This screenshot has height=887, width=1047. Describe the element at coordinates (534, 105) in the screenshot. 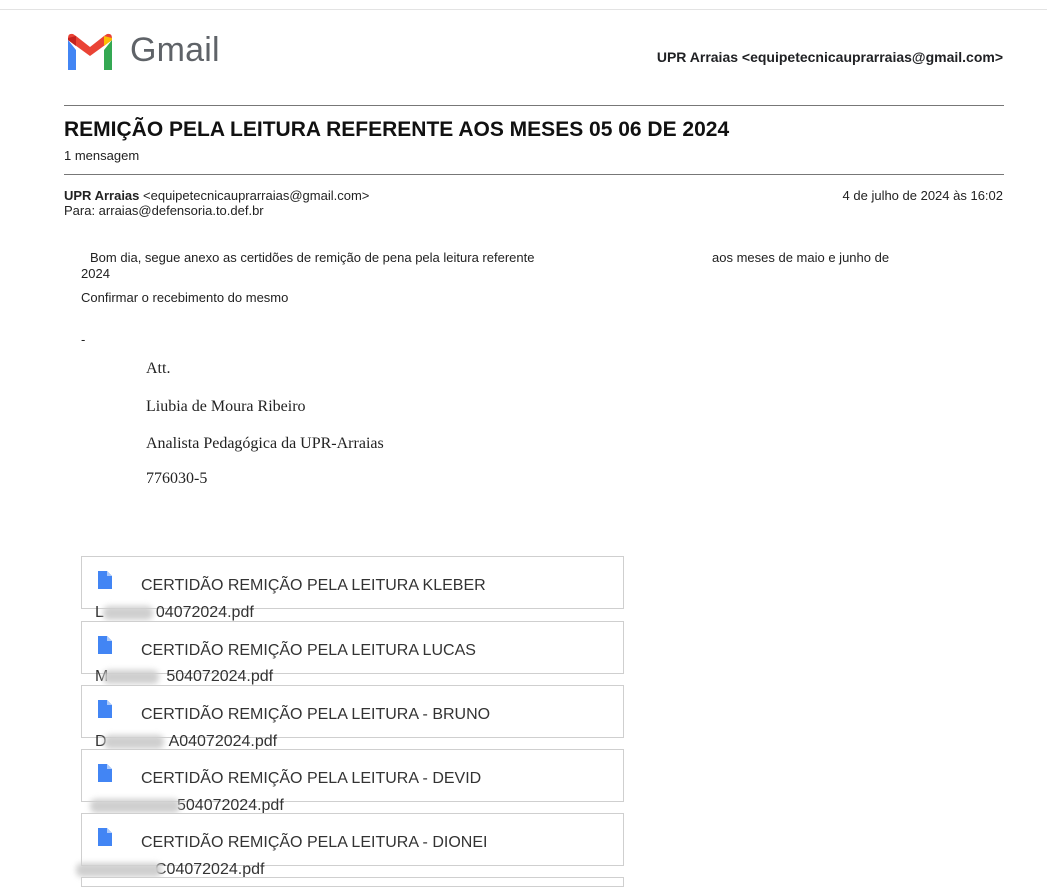

I see `header-divider` at that location.